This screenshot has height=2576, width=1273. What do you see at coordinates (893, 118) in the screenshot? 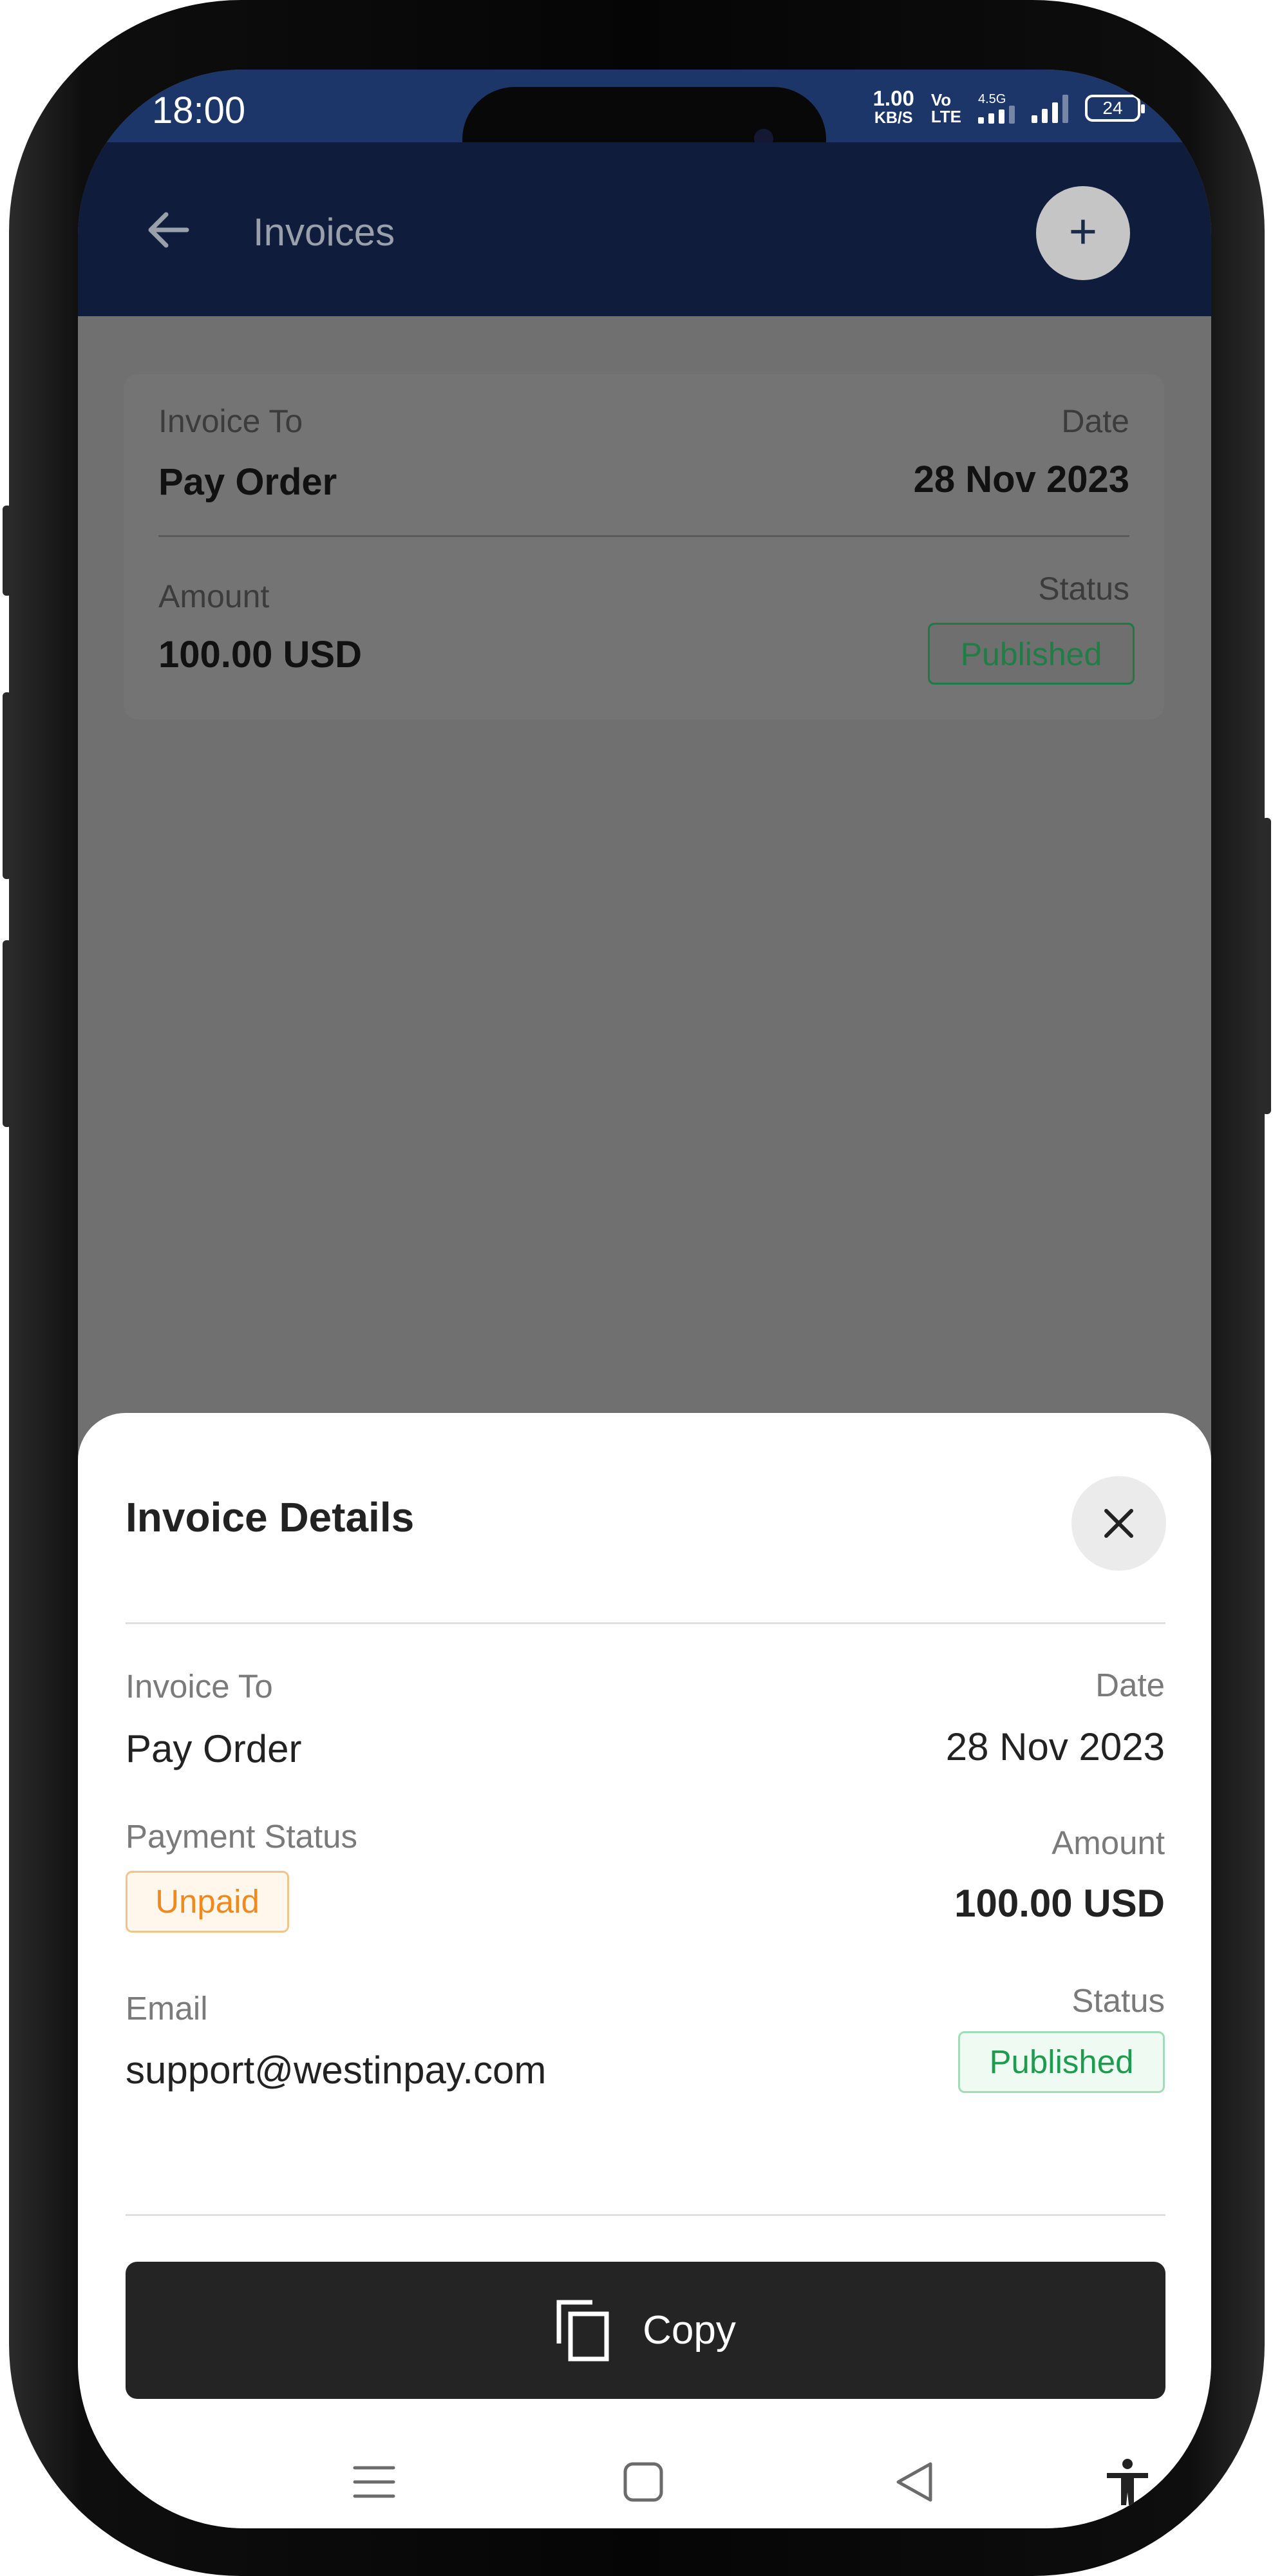
I see `network-speed-unit: KB/S` at bounding box center [893, 118].